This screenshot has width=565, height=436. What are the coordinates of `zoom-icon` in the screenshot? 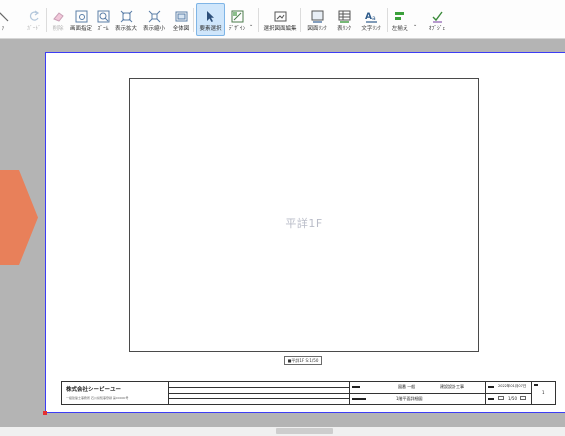 It's located at (103, 15).